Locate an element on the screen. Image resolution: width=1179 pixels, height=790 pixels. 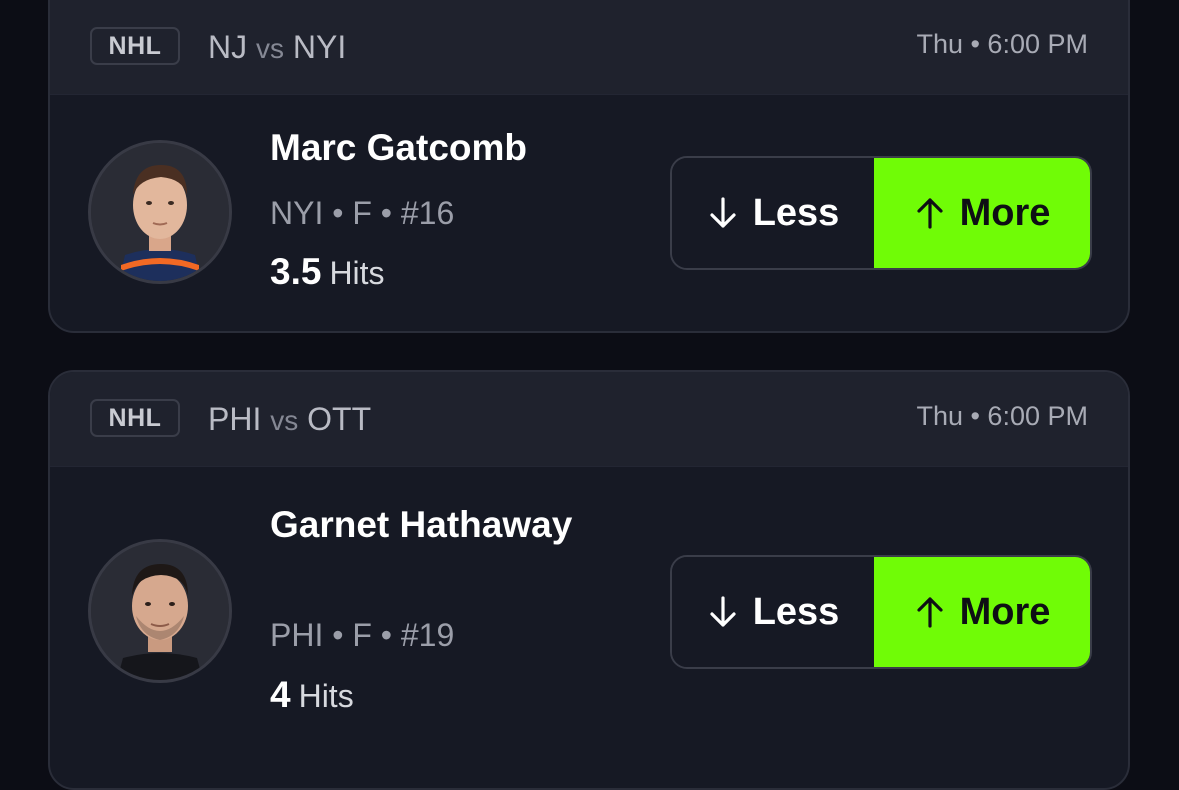
team-home: NYI is located at coordinates (319, 47).